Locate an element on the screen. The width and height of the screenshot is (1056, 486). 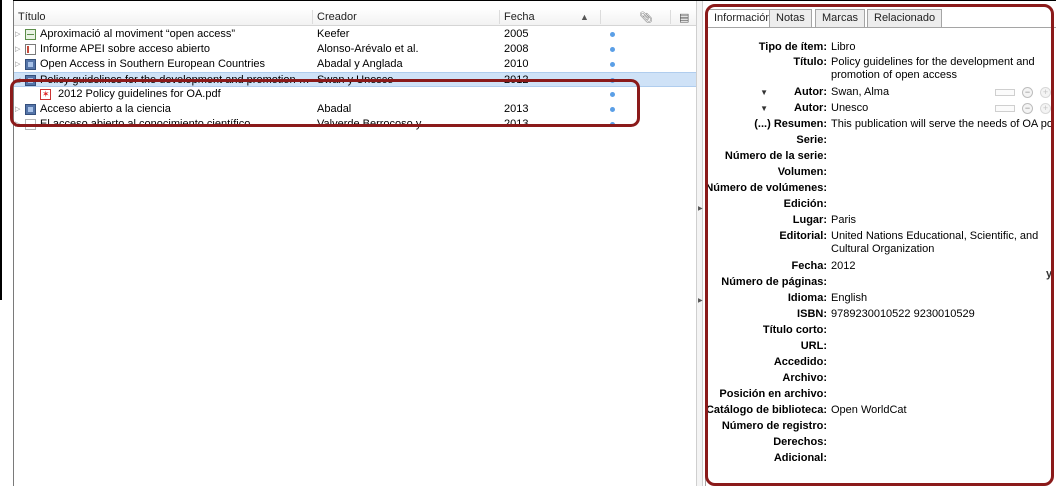
sort-ascending-icon: ▲ is located at coordinates (584, 17).